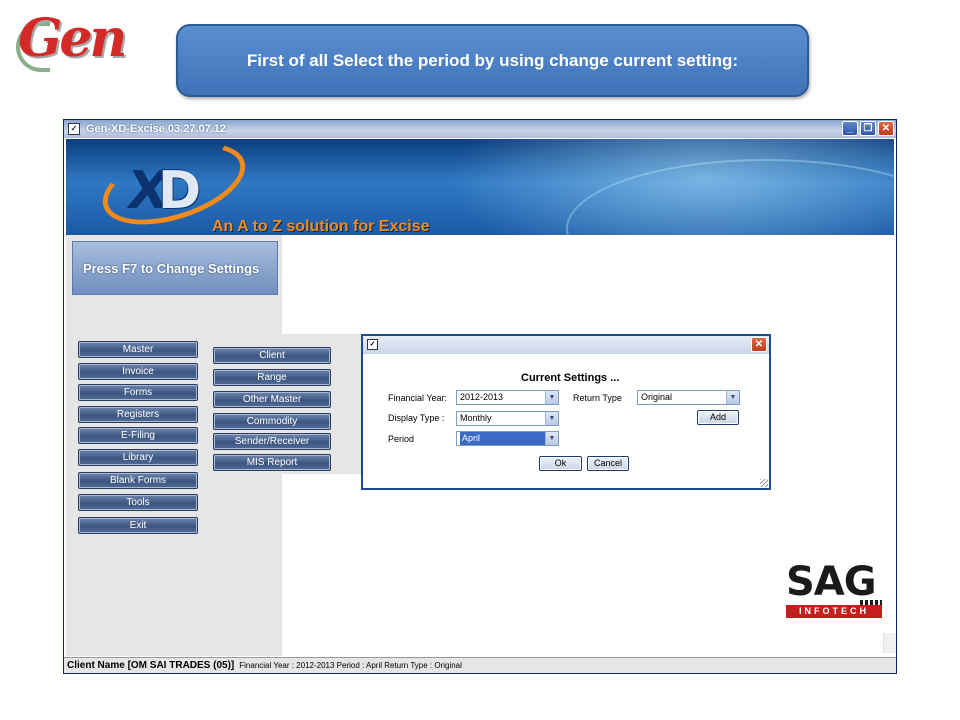 This screenshot has height=720, width=960. Describe the element at coordinates (272, 462) in the screenshot. I see `submenu-button-mis-report: MIS Report` at that location.